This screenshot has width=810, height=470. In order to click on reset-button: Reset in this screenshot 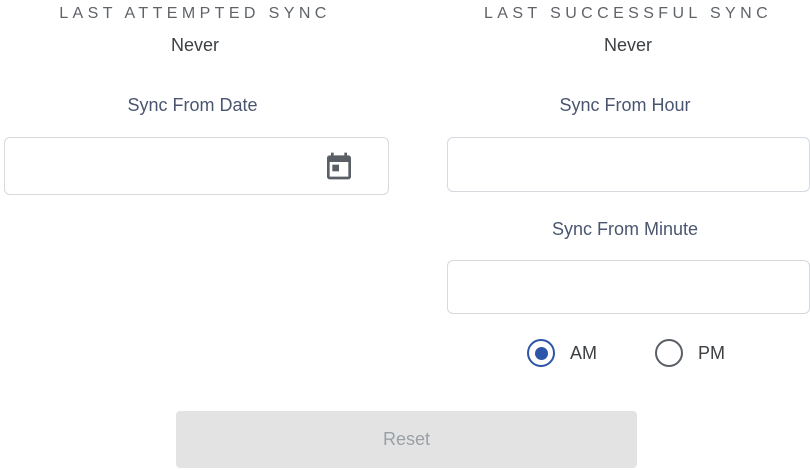, I will do `click(406, 439)`.